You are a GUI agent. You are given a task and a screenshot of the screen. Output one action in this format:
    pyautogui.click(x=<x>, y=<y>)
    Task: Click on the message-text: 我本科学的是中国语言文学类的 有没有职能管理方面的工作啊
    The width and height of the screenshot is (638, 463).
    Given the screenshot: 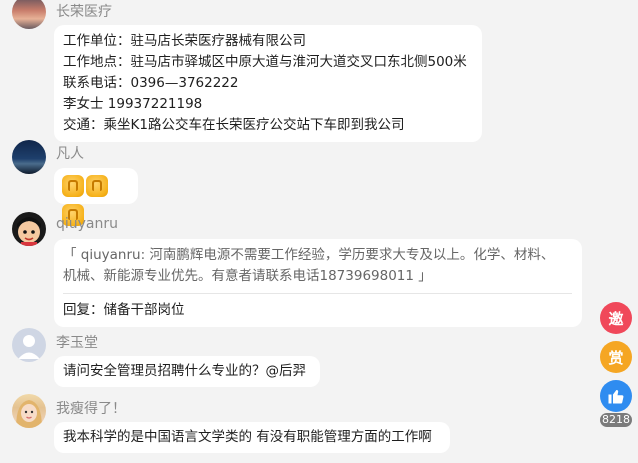 What is the action you would take?
    pyautogui.click(x=247, y=437)
    